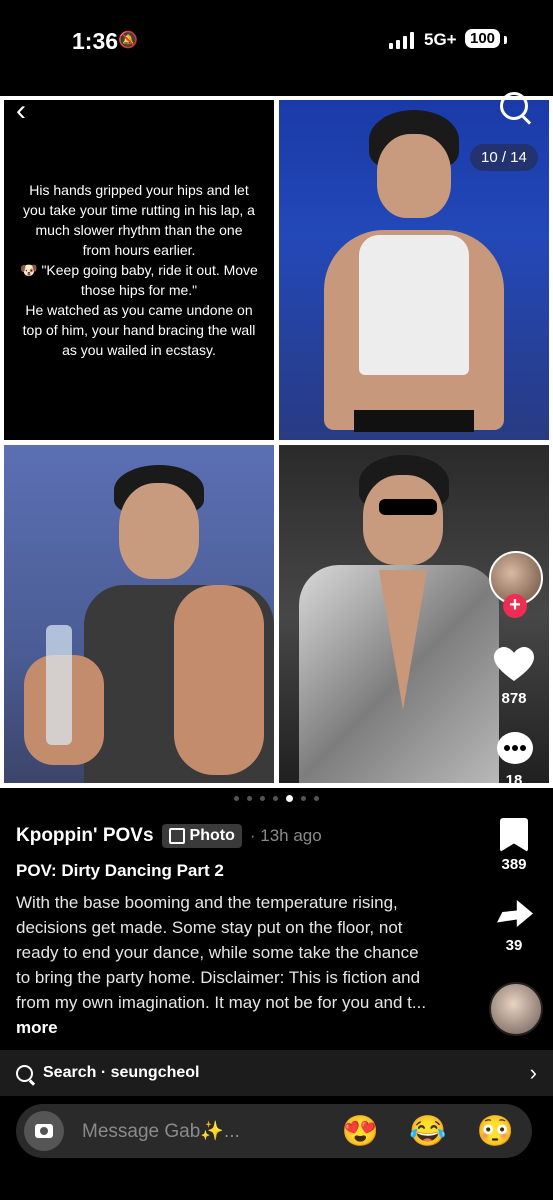  I want to click on share-count: 39, so click(514, 945).